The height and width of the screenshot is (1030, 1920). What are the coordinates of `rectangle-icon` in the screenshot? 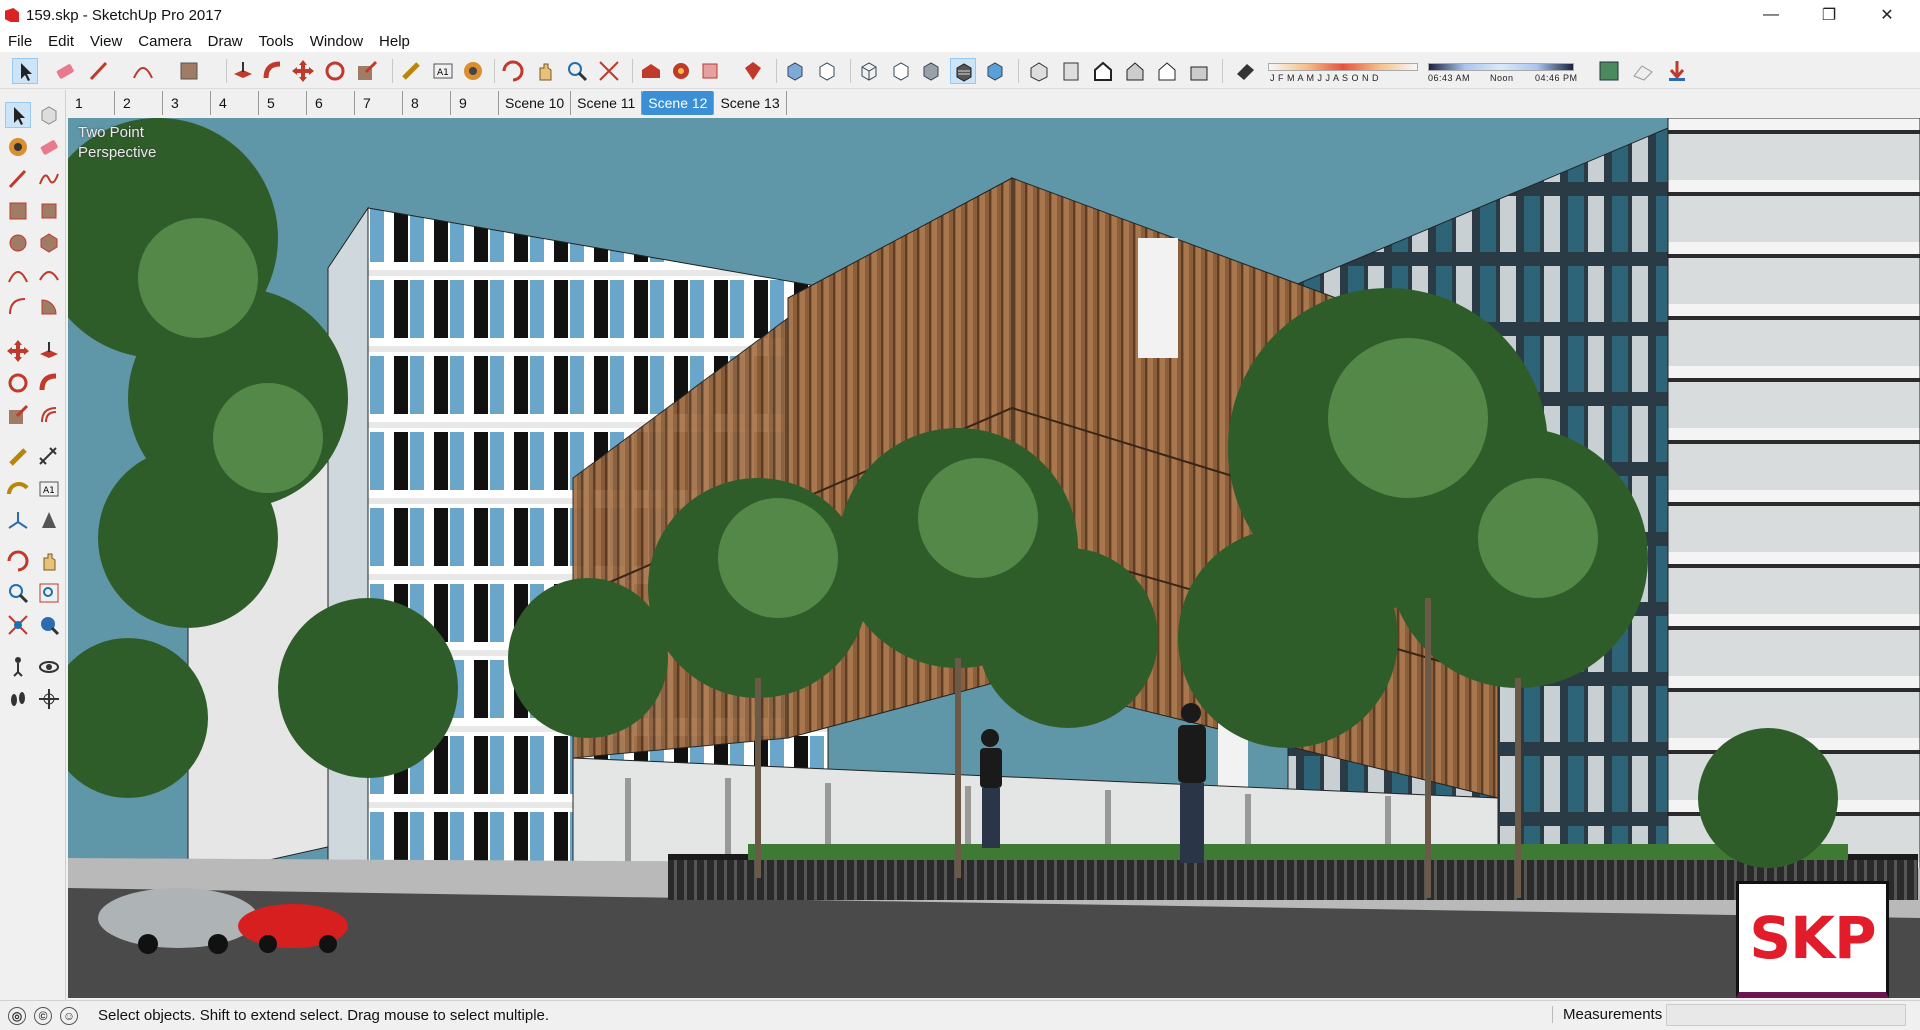 It's located at (18, 211).